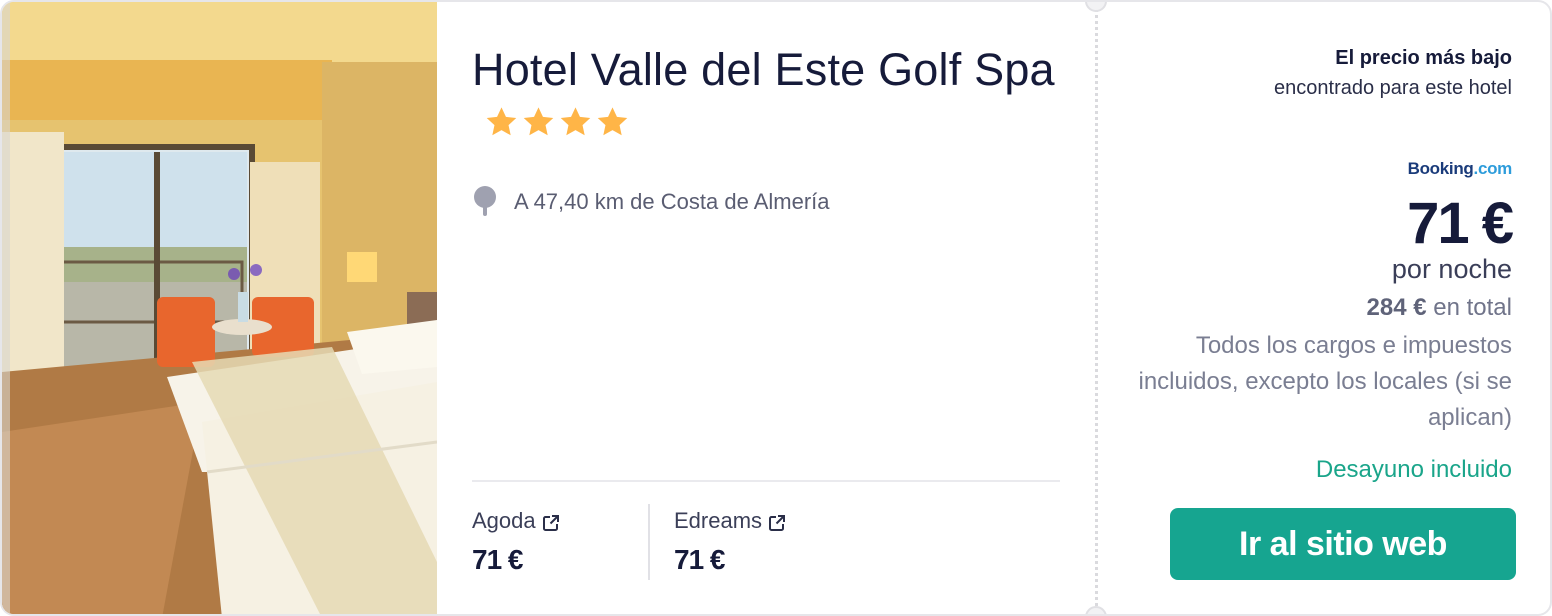  Describe the element at coordinates (1096, 7) in the screenshot. I see `ticket-notch-top` at that location.